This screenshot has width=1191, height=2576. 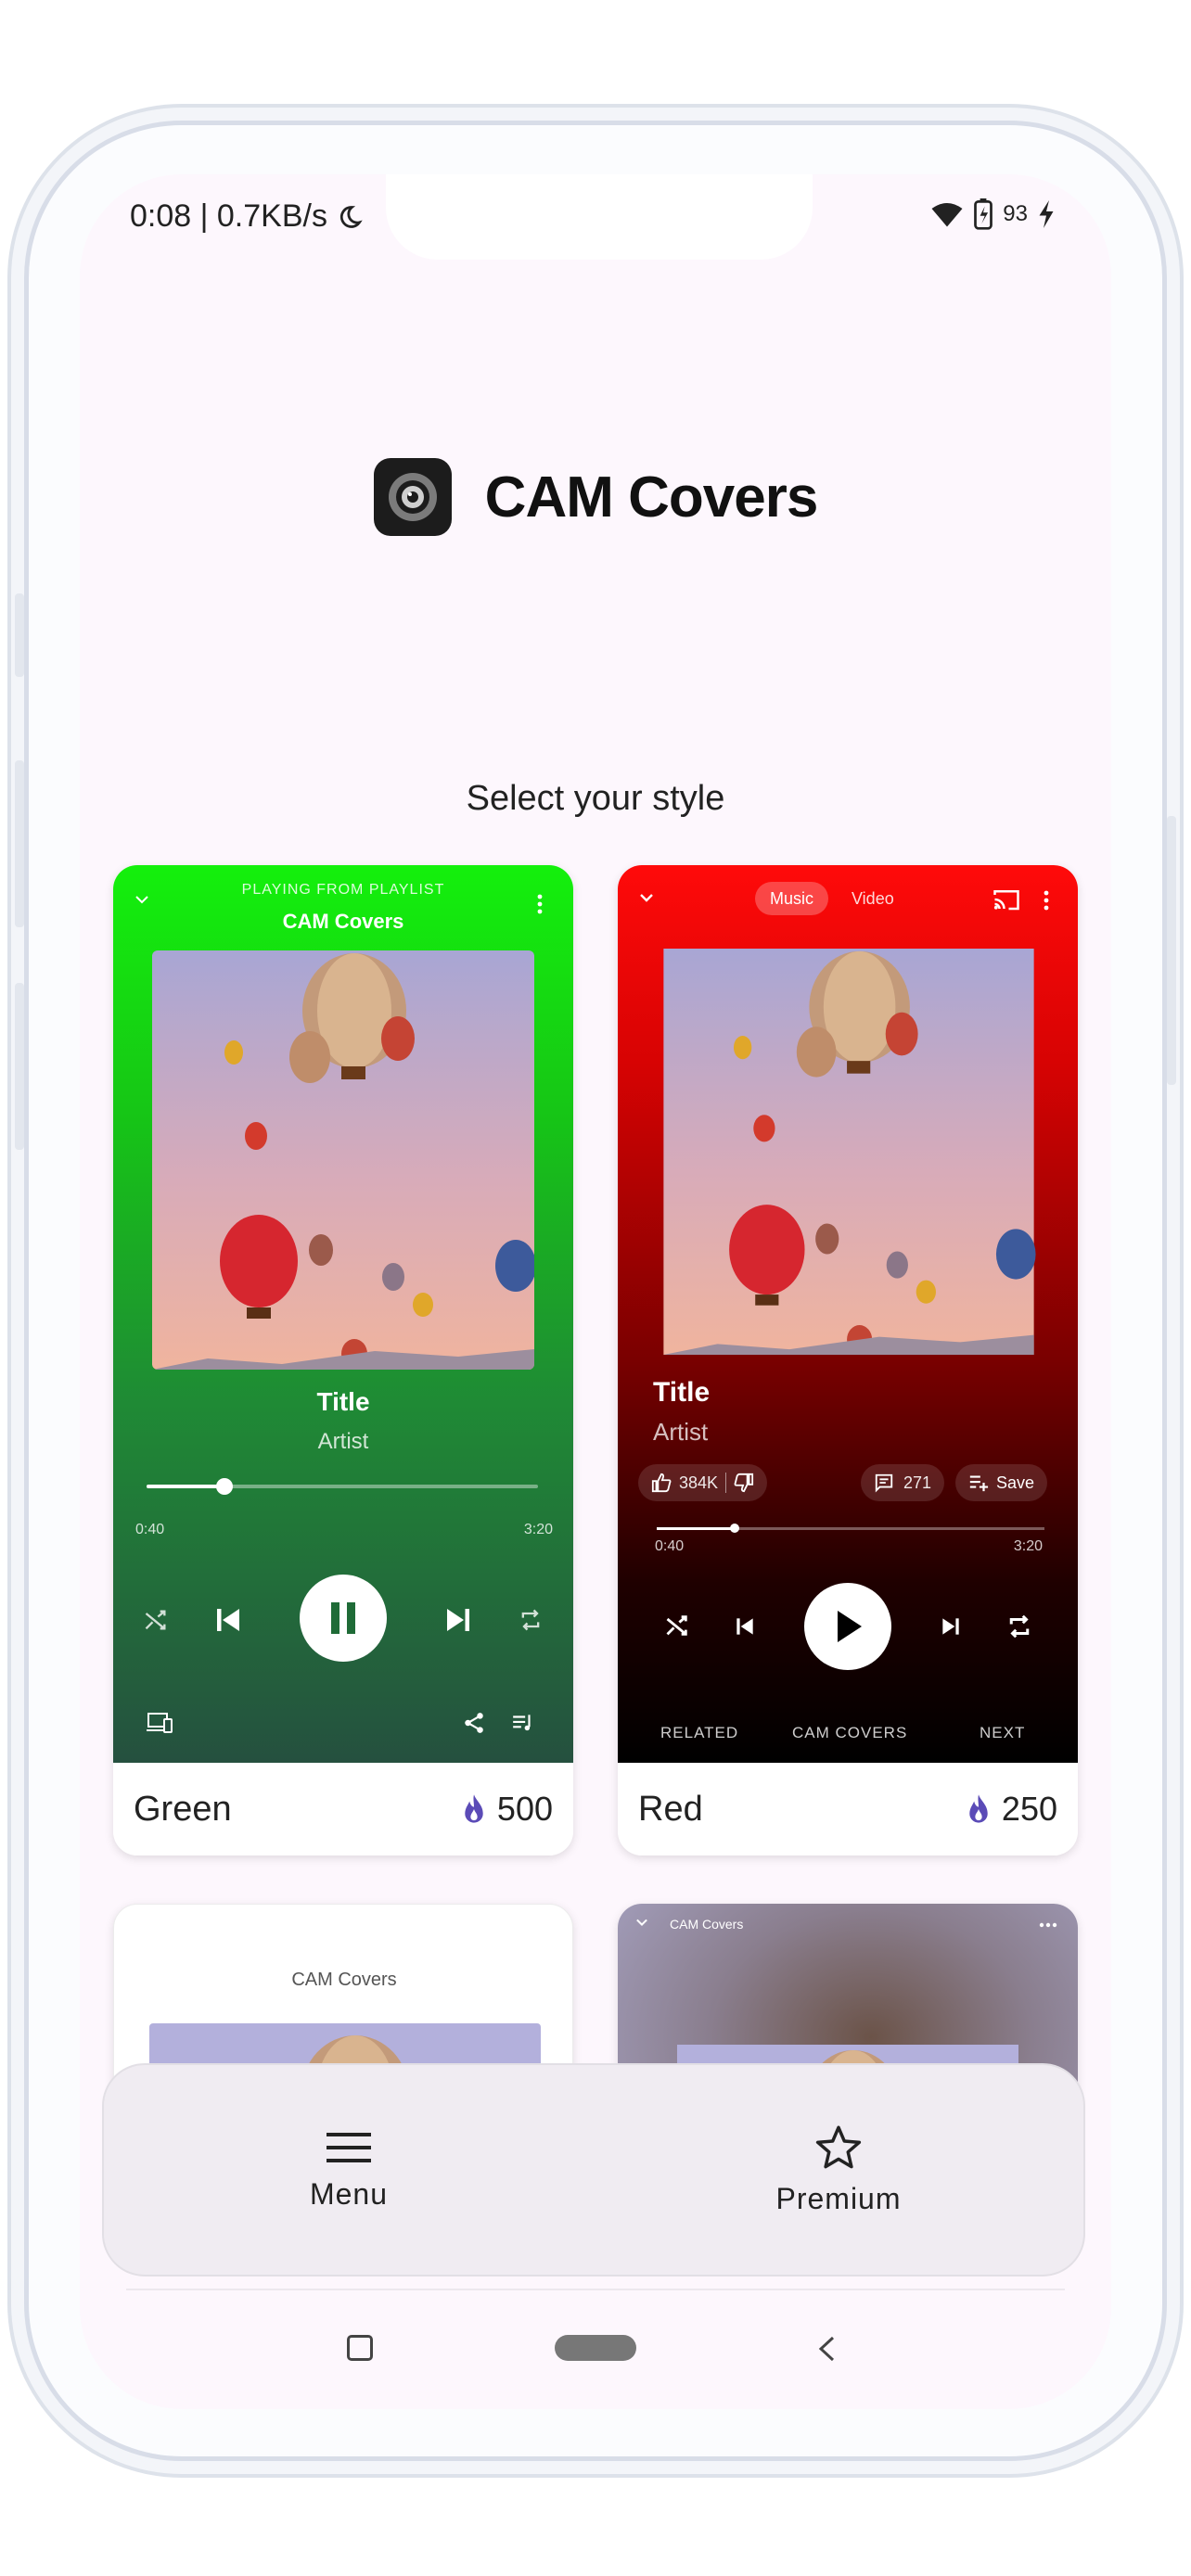 What do you see at coordinates (979, 1484) in the screenshot?
I see `playlist-add-icon` at bounding box center [979, 1484].